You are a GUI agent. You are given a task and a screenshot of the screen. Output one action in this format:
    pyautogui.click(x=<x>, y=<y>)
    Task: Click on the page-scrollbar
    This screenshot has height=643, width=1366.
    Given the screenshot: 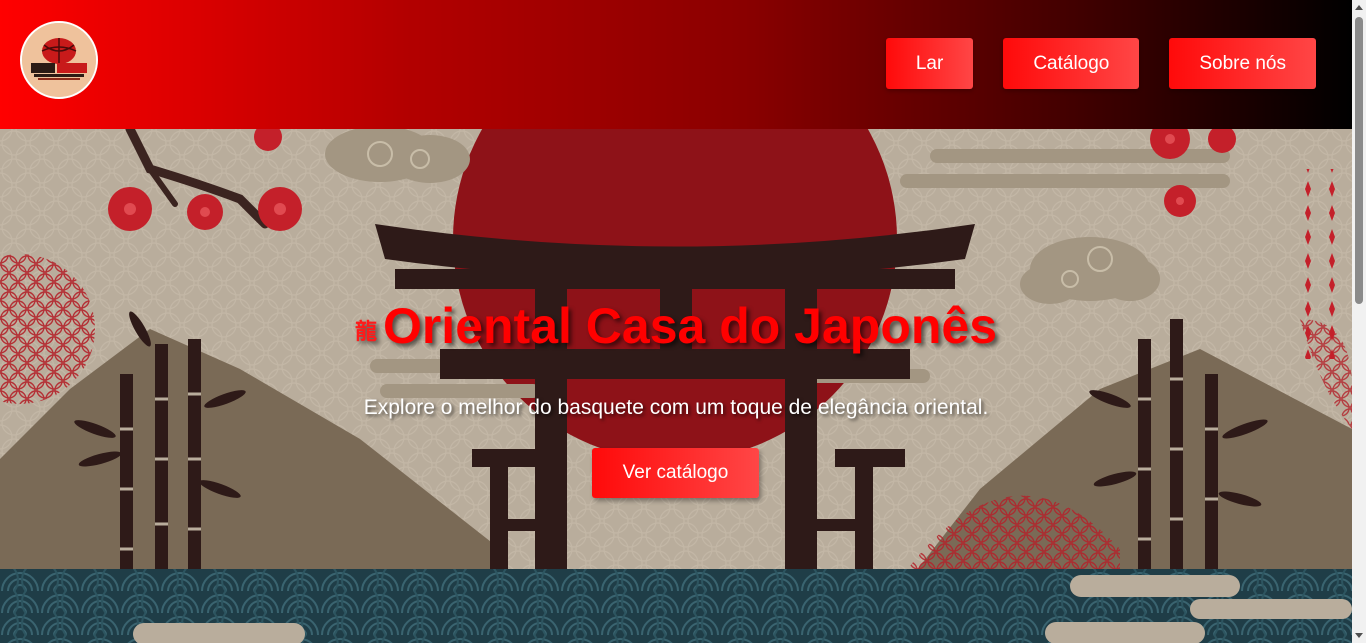 What is the action you would take?
    pyautogui.click(x=1359, y=321)
    